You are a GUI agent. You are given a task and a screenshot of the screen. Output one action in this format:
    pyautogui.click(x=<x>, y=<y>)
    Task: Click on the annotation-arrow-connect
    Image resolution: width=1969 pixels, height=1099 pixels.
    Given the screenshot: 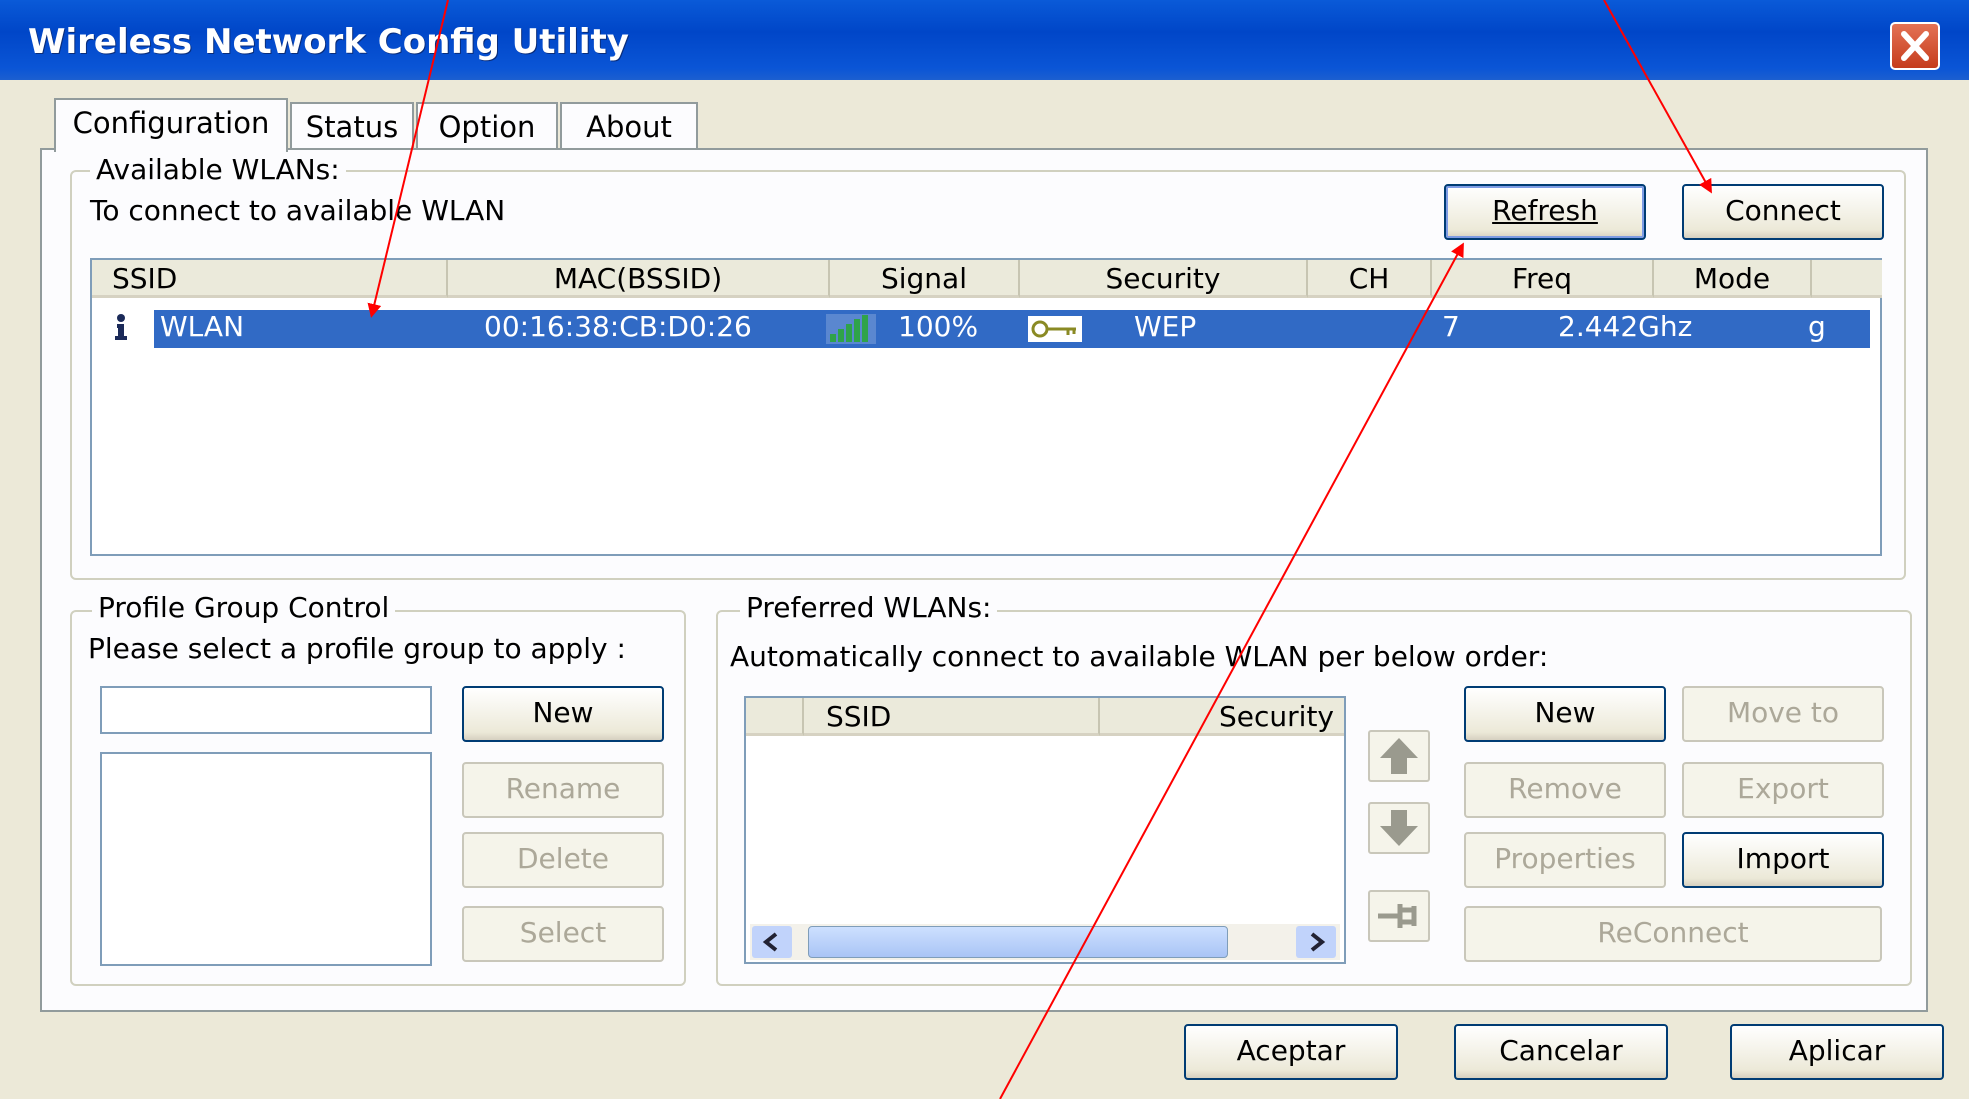 What is the action you would take?
    pyautogui.click(x=1657, y=97)
    